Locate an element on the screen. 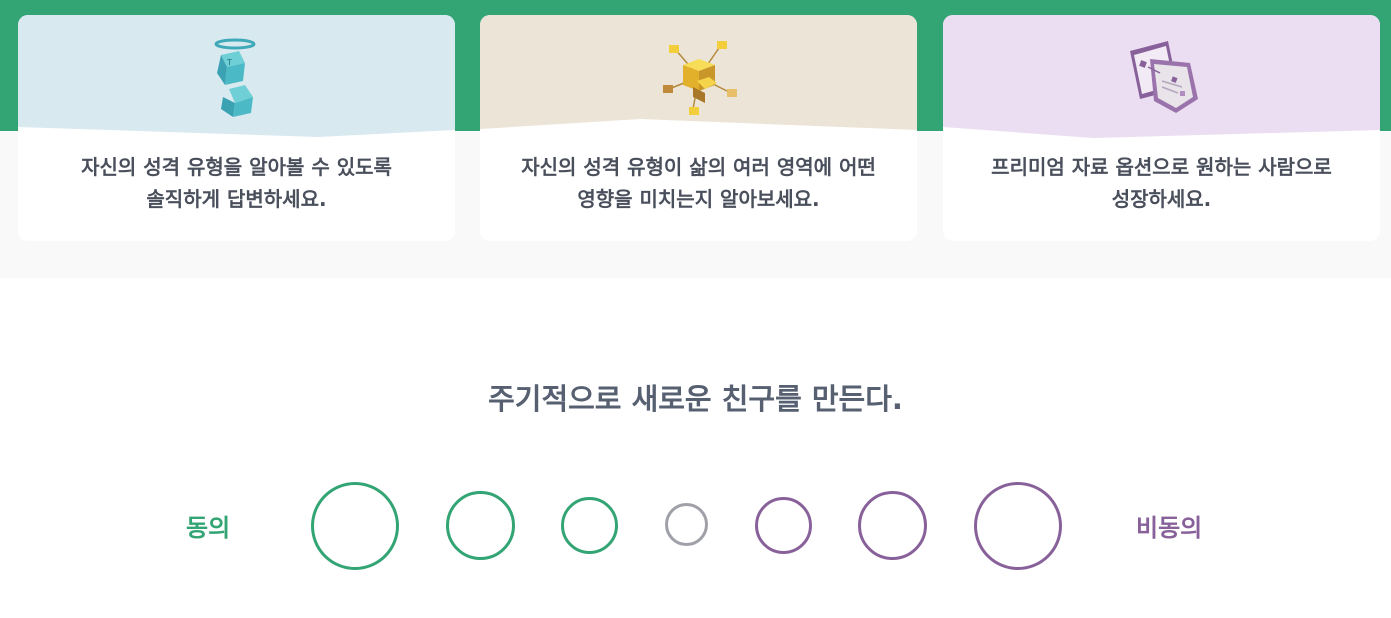 The image size is (1391, 618). card-text: 자신의 성격 유형을 알아볼 수 있도록 솔직하게 답변하세요. is located at coordinates (236, 183).